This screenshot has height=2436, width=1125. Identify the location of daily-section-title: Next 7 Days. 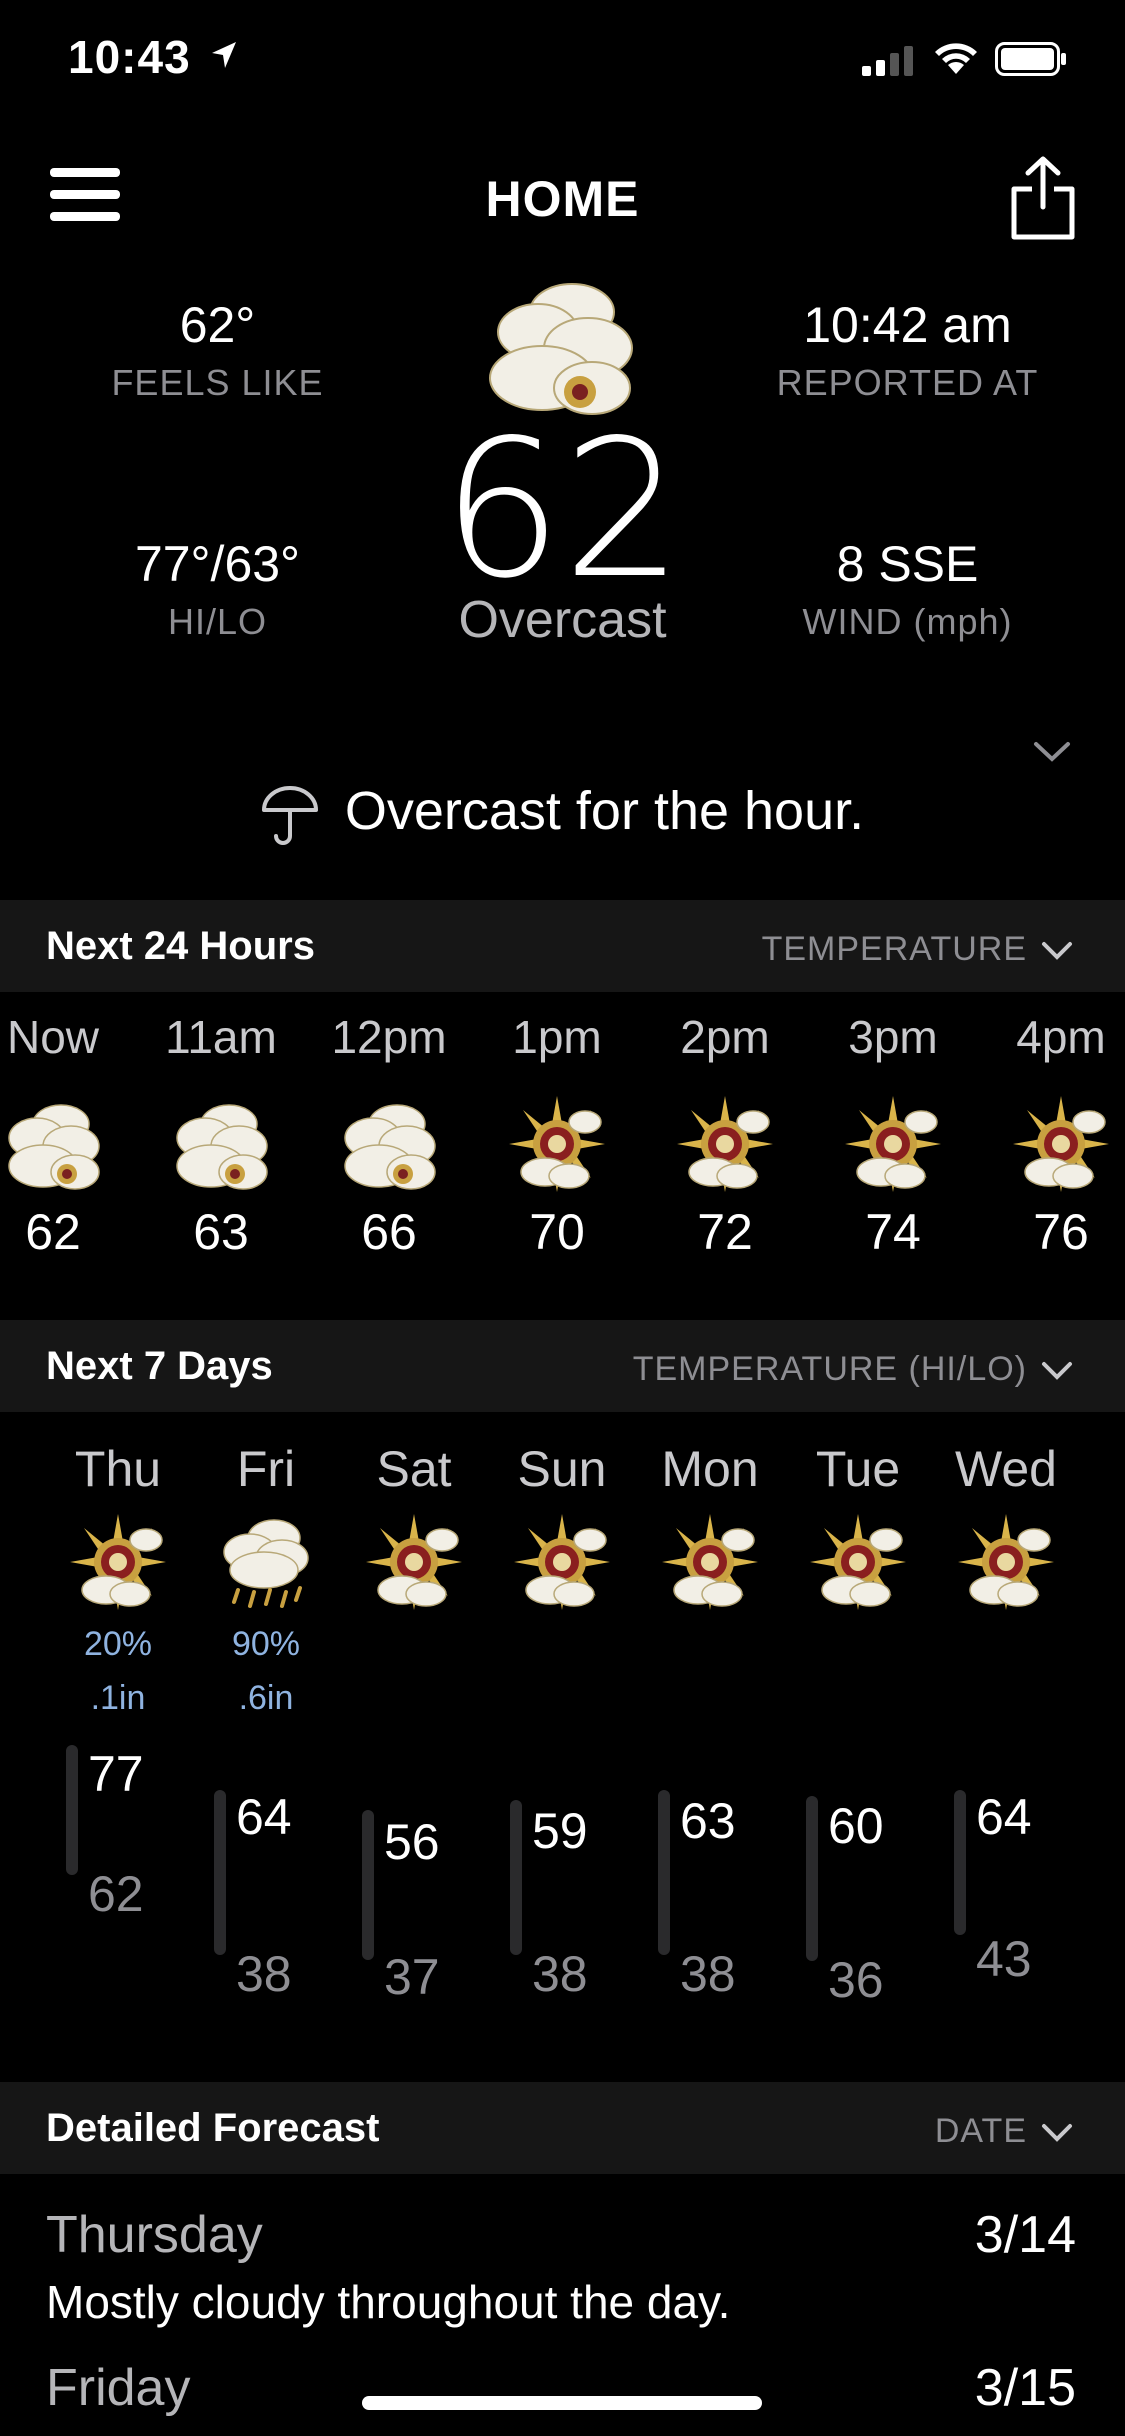
(159, 1366).